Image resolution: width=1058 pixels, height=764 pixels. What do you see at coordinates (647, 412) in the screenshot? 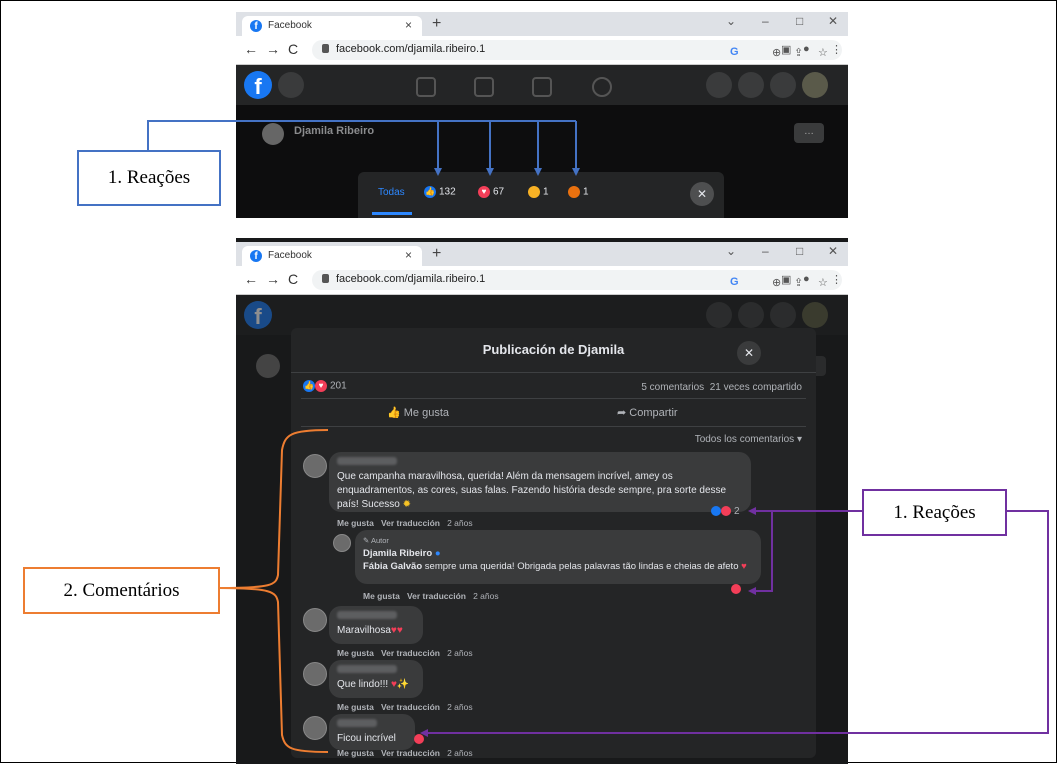
I see `share-action-button: ➦ Compartir` at bounding box center [647, 412].